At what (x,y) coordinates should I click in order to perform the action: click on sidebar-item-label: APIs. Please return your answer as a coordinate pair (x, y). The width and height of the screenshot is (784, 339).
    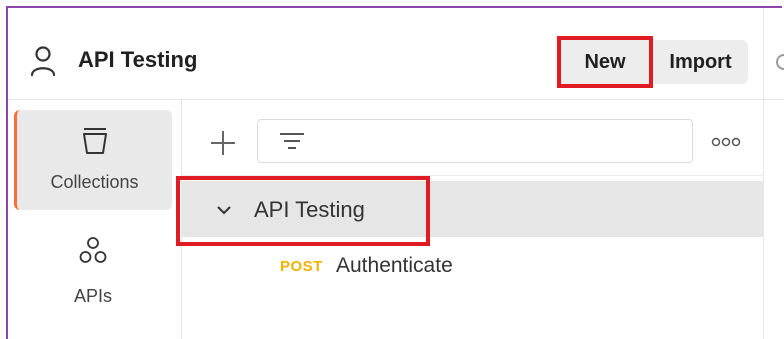
    Looking at the image, I should click on (92, 296).